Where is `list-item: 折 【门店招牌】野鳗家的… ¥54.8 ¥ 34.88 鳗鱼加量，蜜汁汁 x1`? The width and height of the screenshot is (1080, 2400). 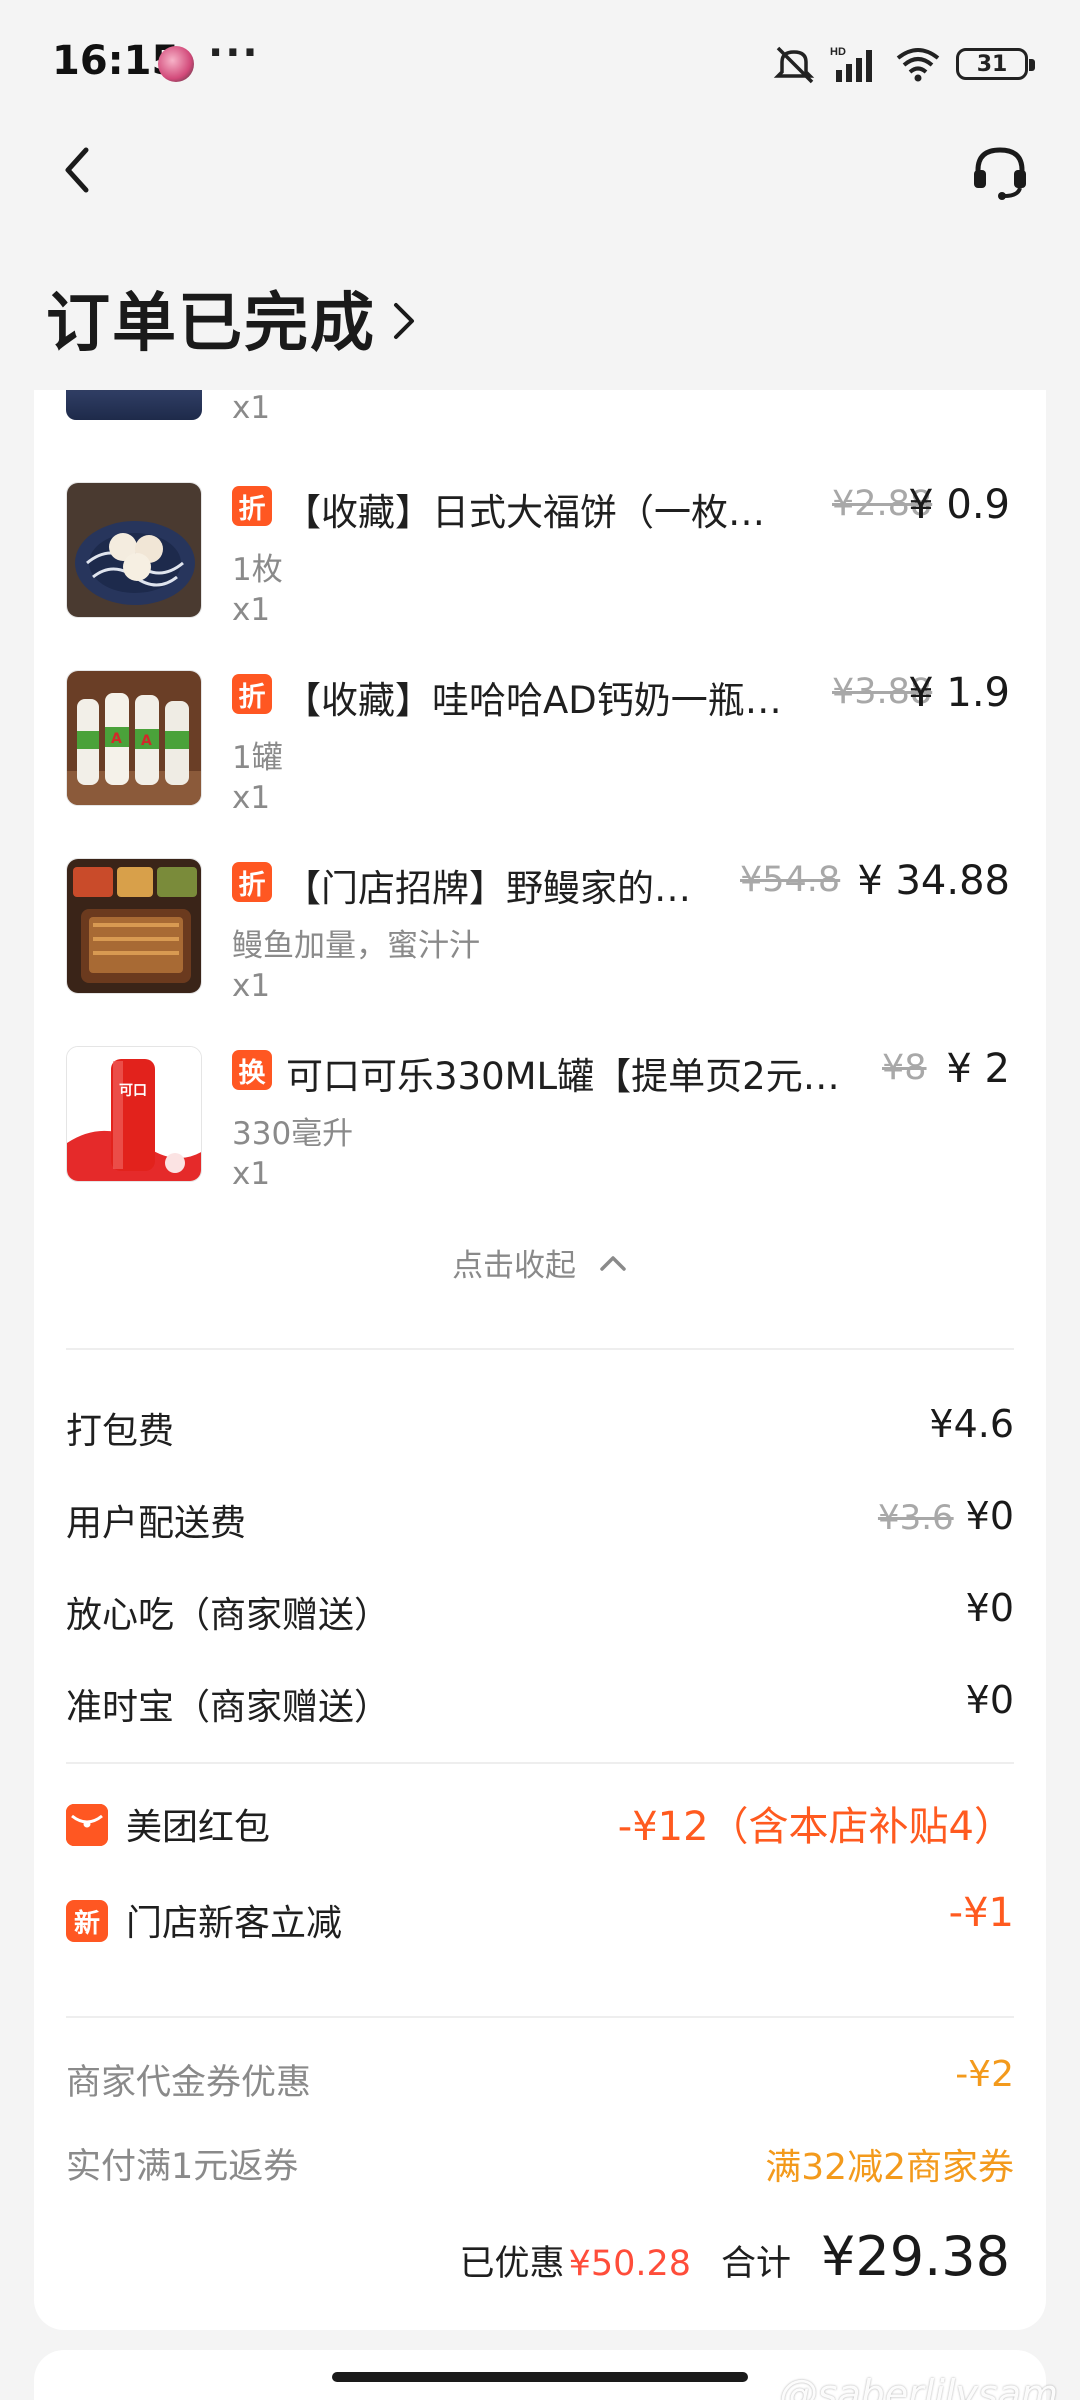 list-item: 折 【门店招牌】野鳗家的… ¥54.8 ¥ 34.88 鳗鱼加量，蜜汁汁 x1 is located at coordinates (540, 933).